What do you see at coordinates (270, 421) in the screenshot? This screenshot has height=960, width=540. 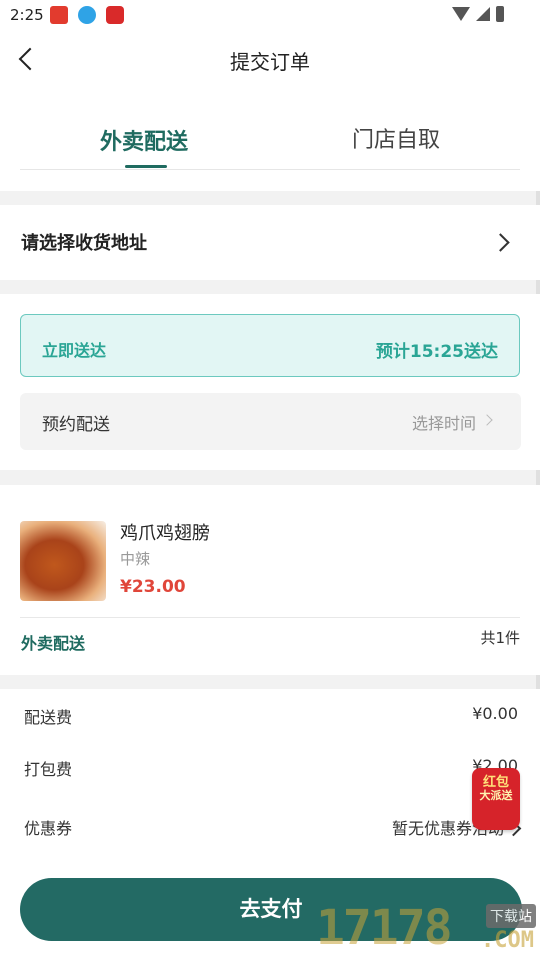 I see `scheduled-delivery-option: 预约配送 选择时间` at bounding box center [270, 421].